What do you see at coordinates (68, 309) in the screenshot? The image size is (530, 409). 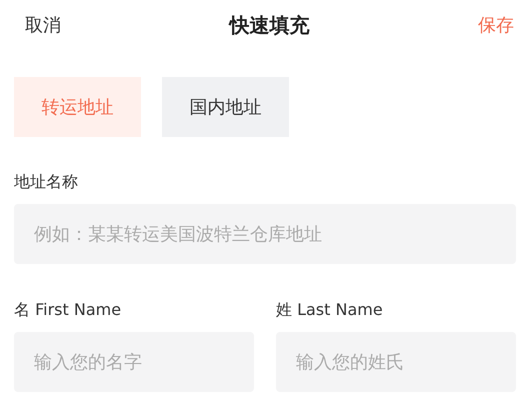 I see `field-label: 名 First Name` at bounding box center [68, 309].